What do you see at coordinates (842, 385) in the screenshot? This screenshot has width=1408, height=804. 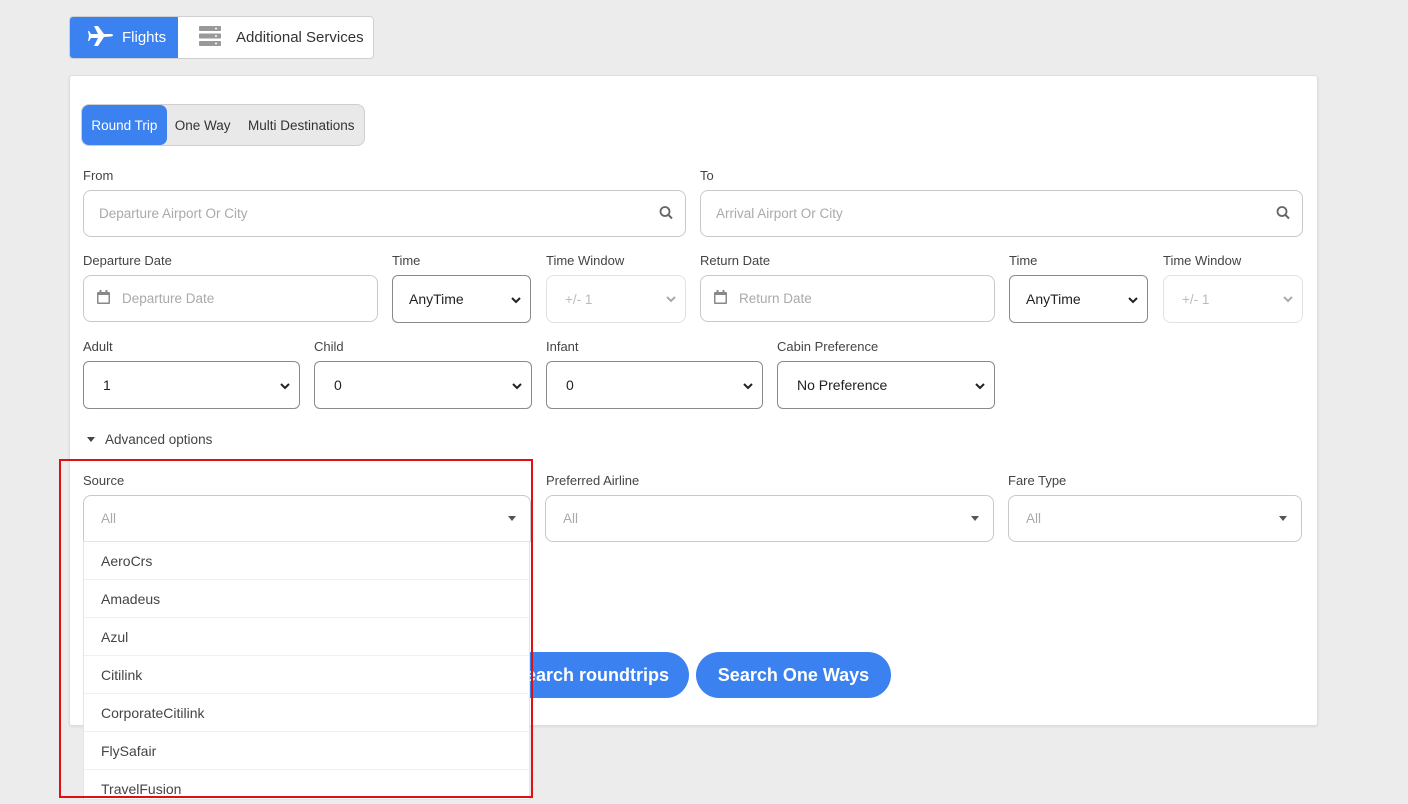 I see `cabin-value: No Preference` at bounding box center [842, 385].